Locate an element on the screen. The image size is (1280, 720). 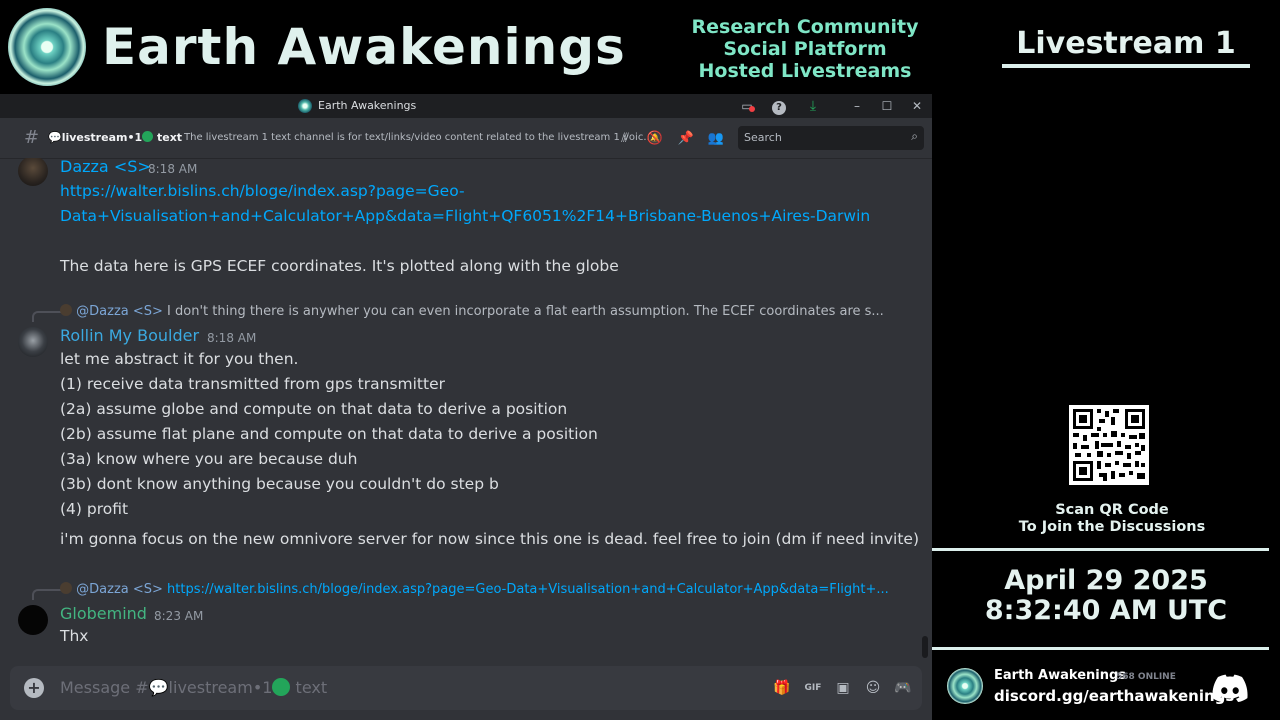
member-list-icon: 👥 is located at coordinates (716, 139).